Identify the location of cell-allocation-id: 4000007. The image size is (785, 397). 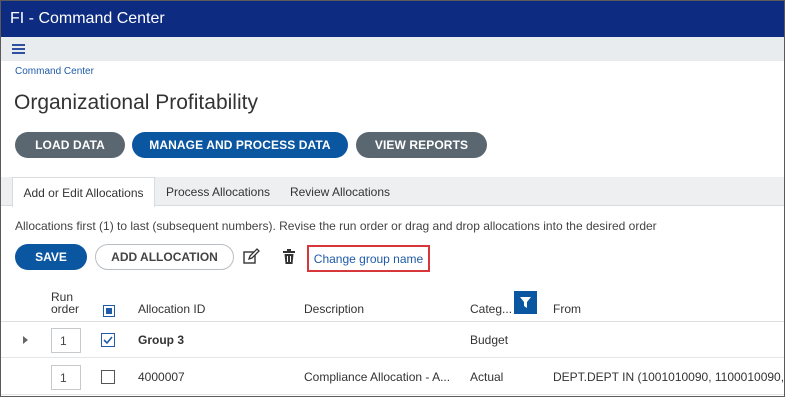
(161, 377).